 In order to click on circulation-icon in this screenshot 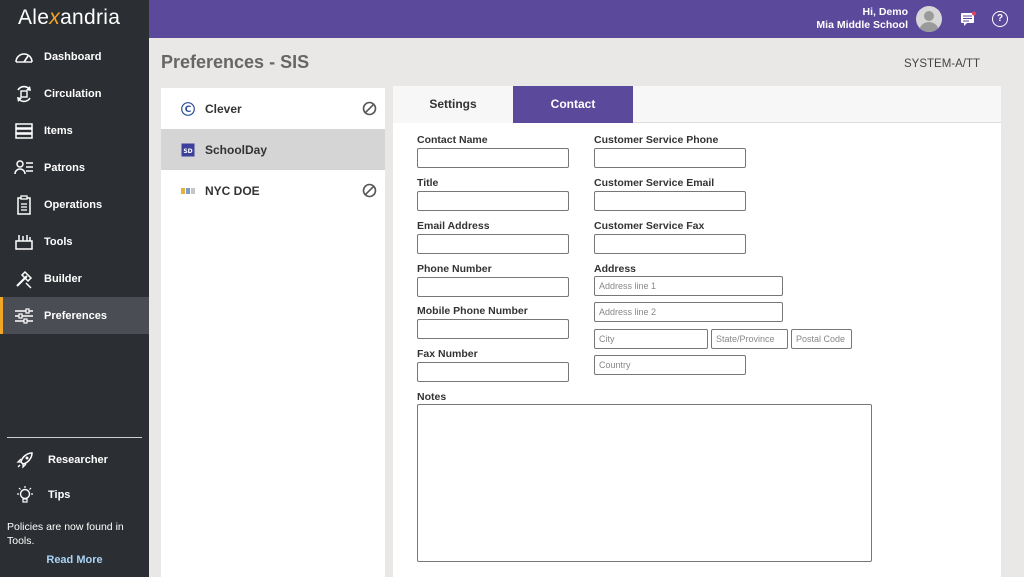, I will do `click(24, 94)`.